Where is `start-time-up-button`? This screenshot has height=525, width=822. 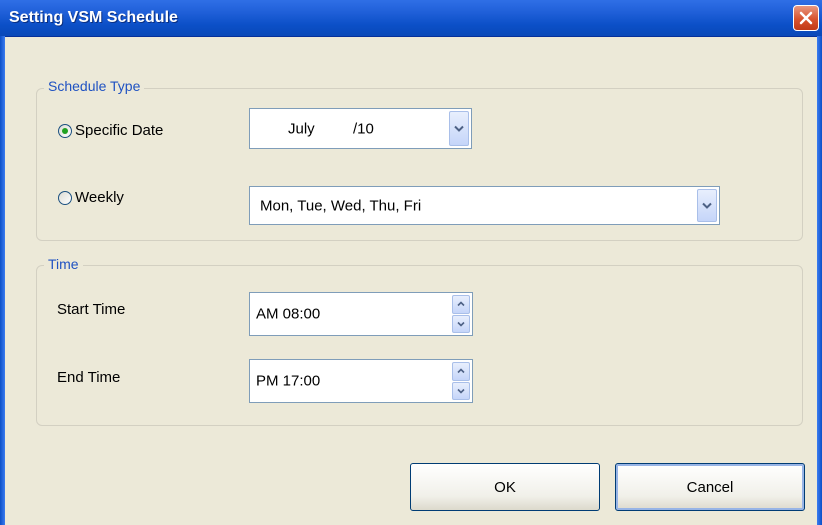
start-time-up-button is located at coordinates (461, 304).